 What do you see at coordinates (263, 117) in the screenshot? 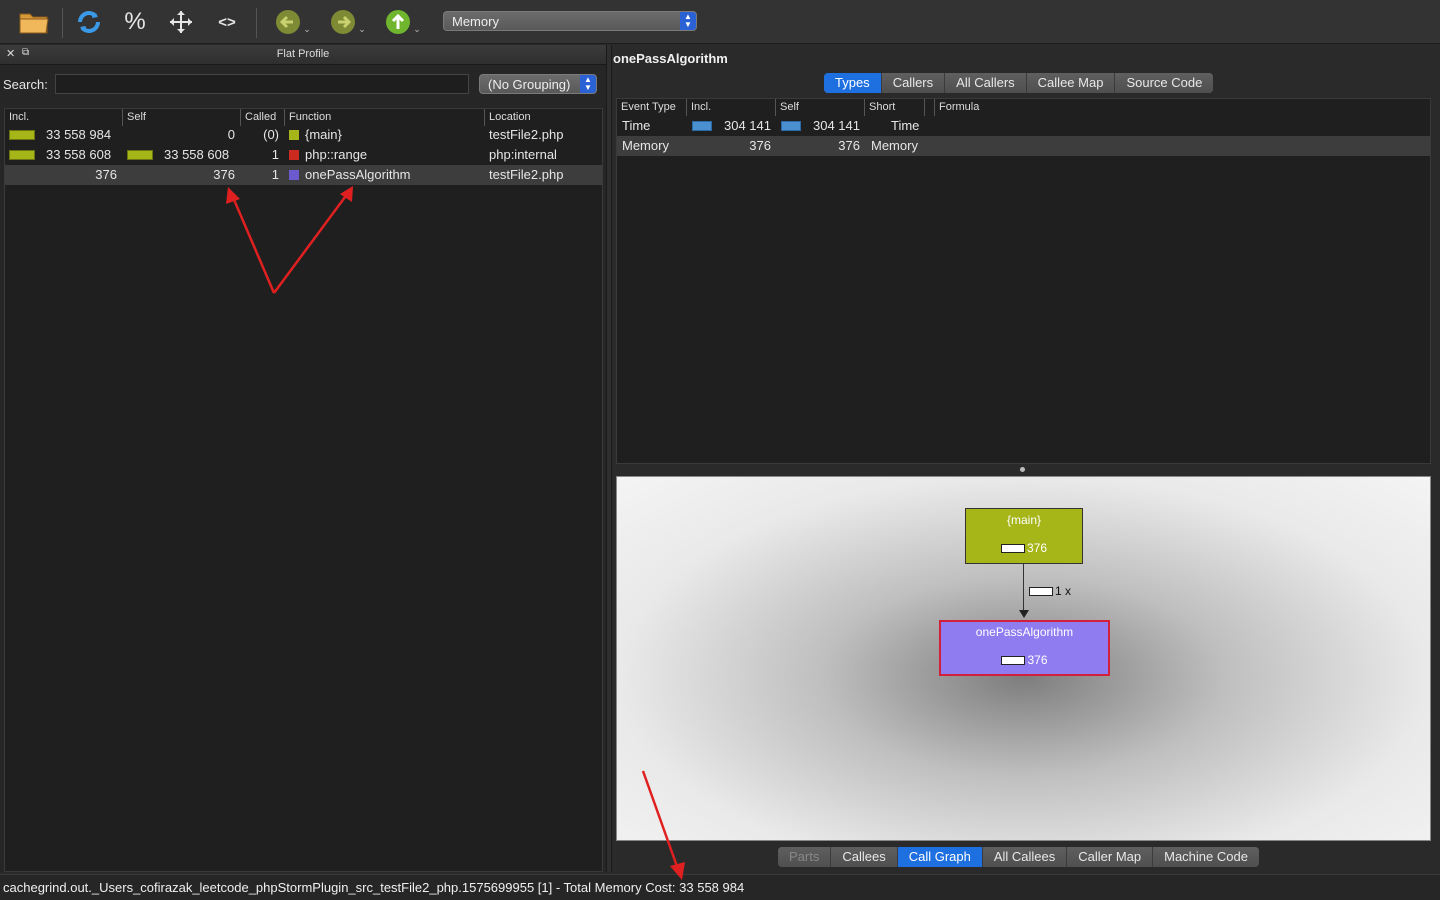
I see `column-header-called: Called` at bounding box center [263, 117].